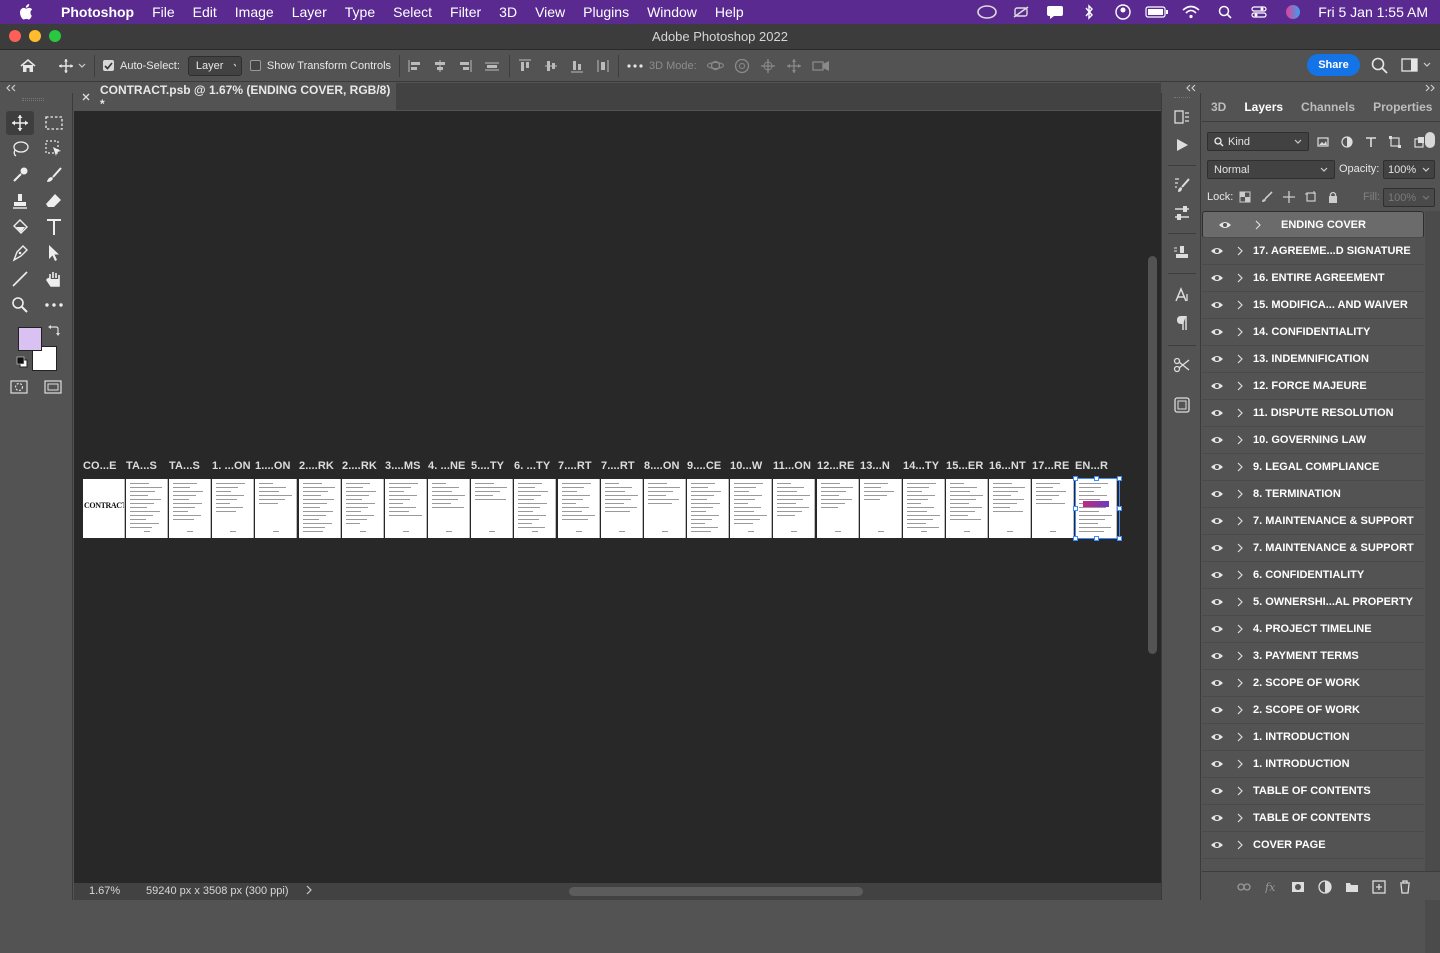  What do you see at coordinates (532, 466) in the screenshot?
I see `artboard-label: 6. ...TY` at bounding box center [532, 466].